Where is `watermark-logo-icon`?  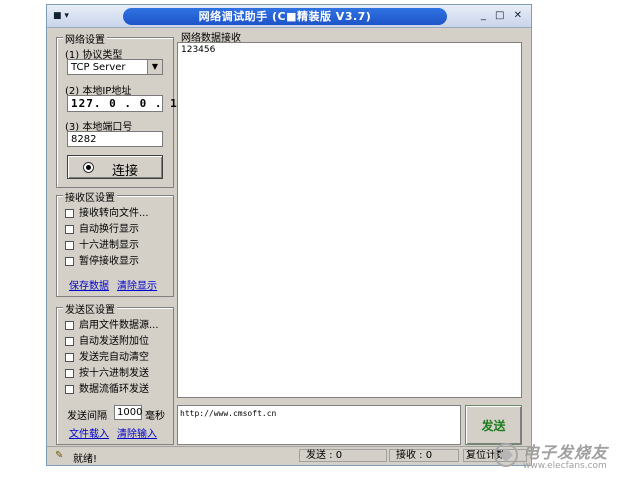 watermark-logo-icon is located at coordinates (506, 455).